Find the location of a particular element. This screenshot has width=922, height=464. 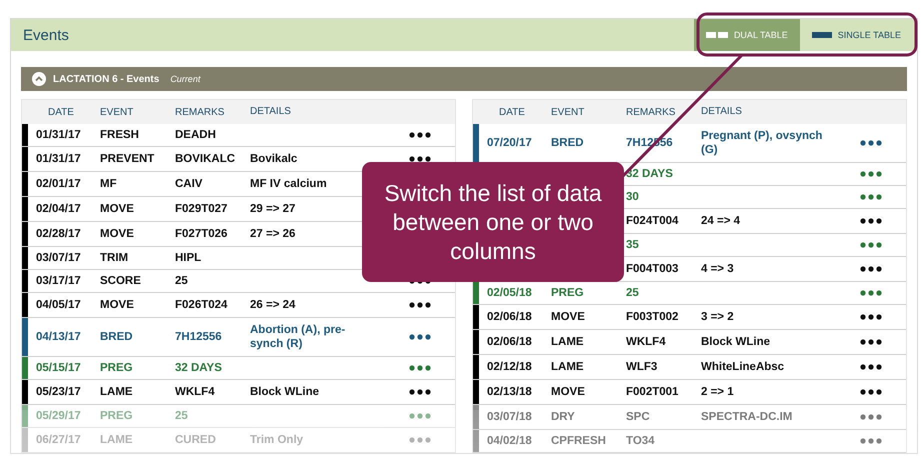

remarks-cell: HIPL is located at coordinates (188, 258).